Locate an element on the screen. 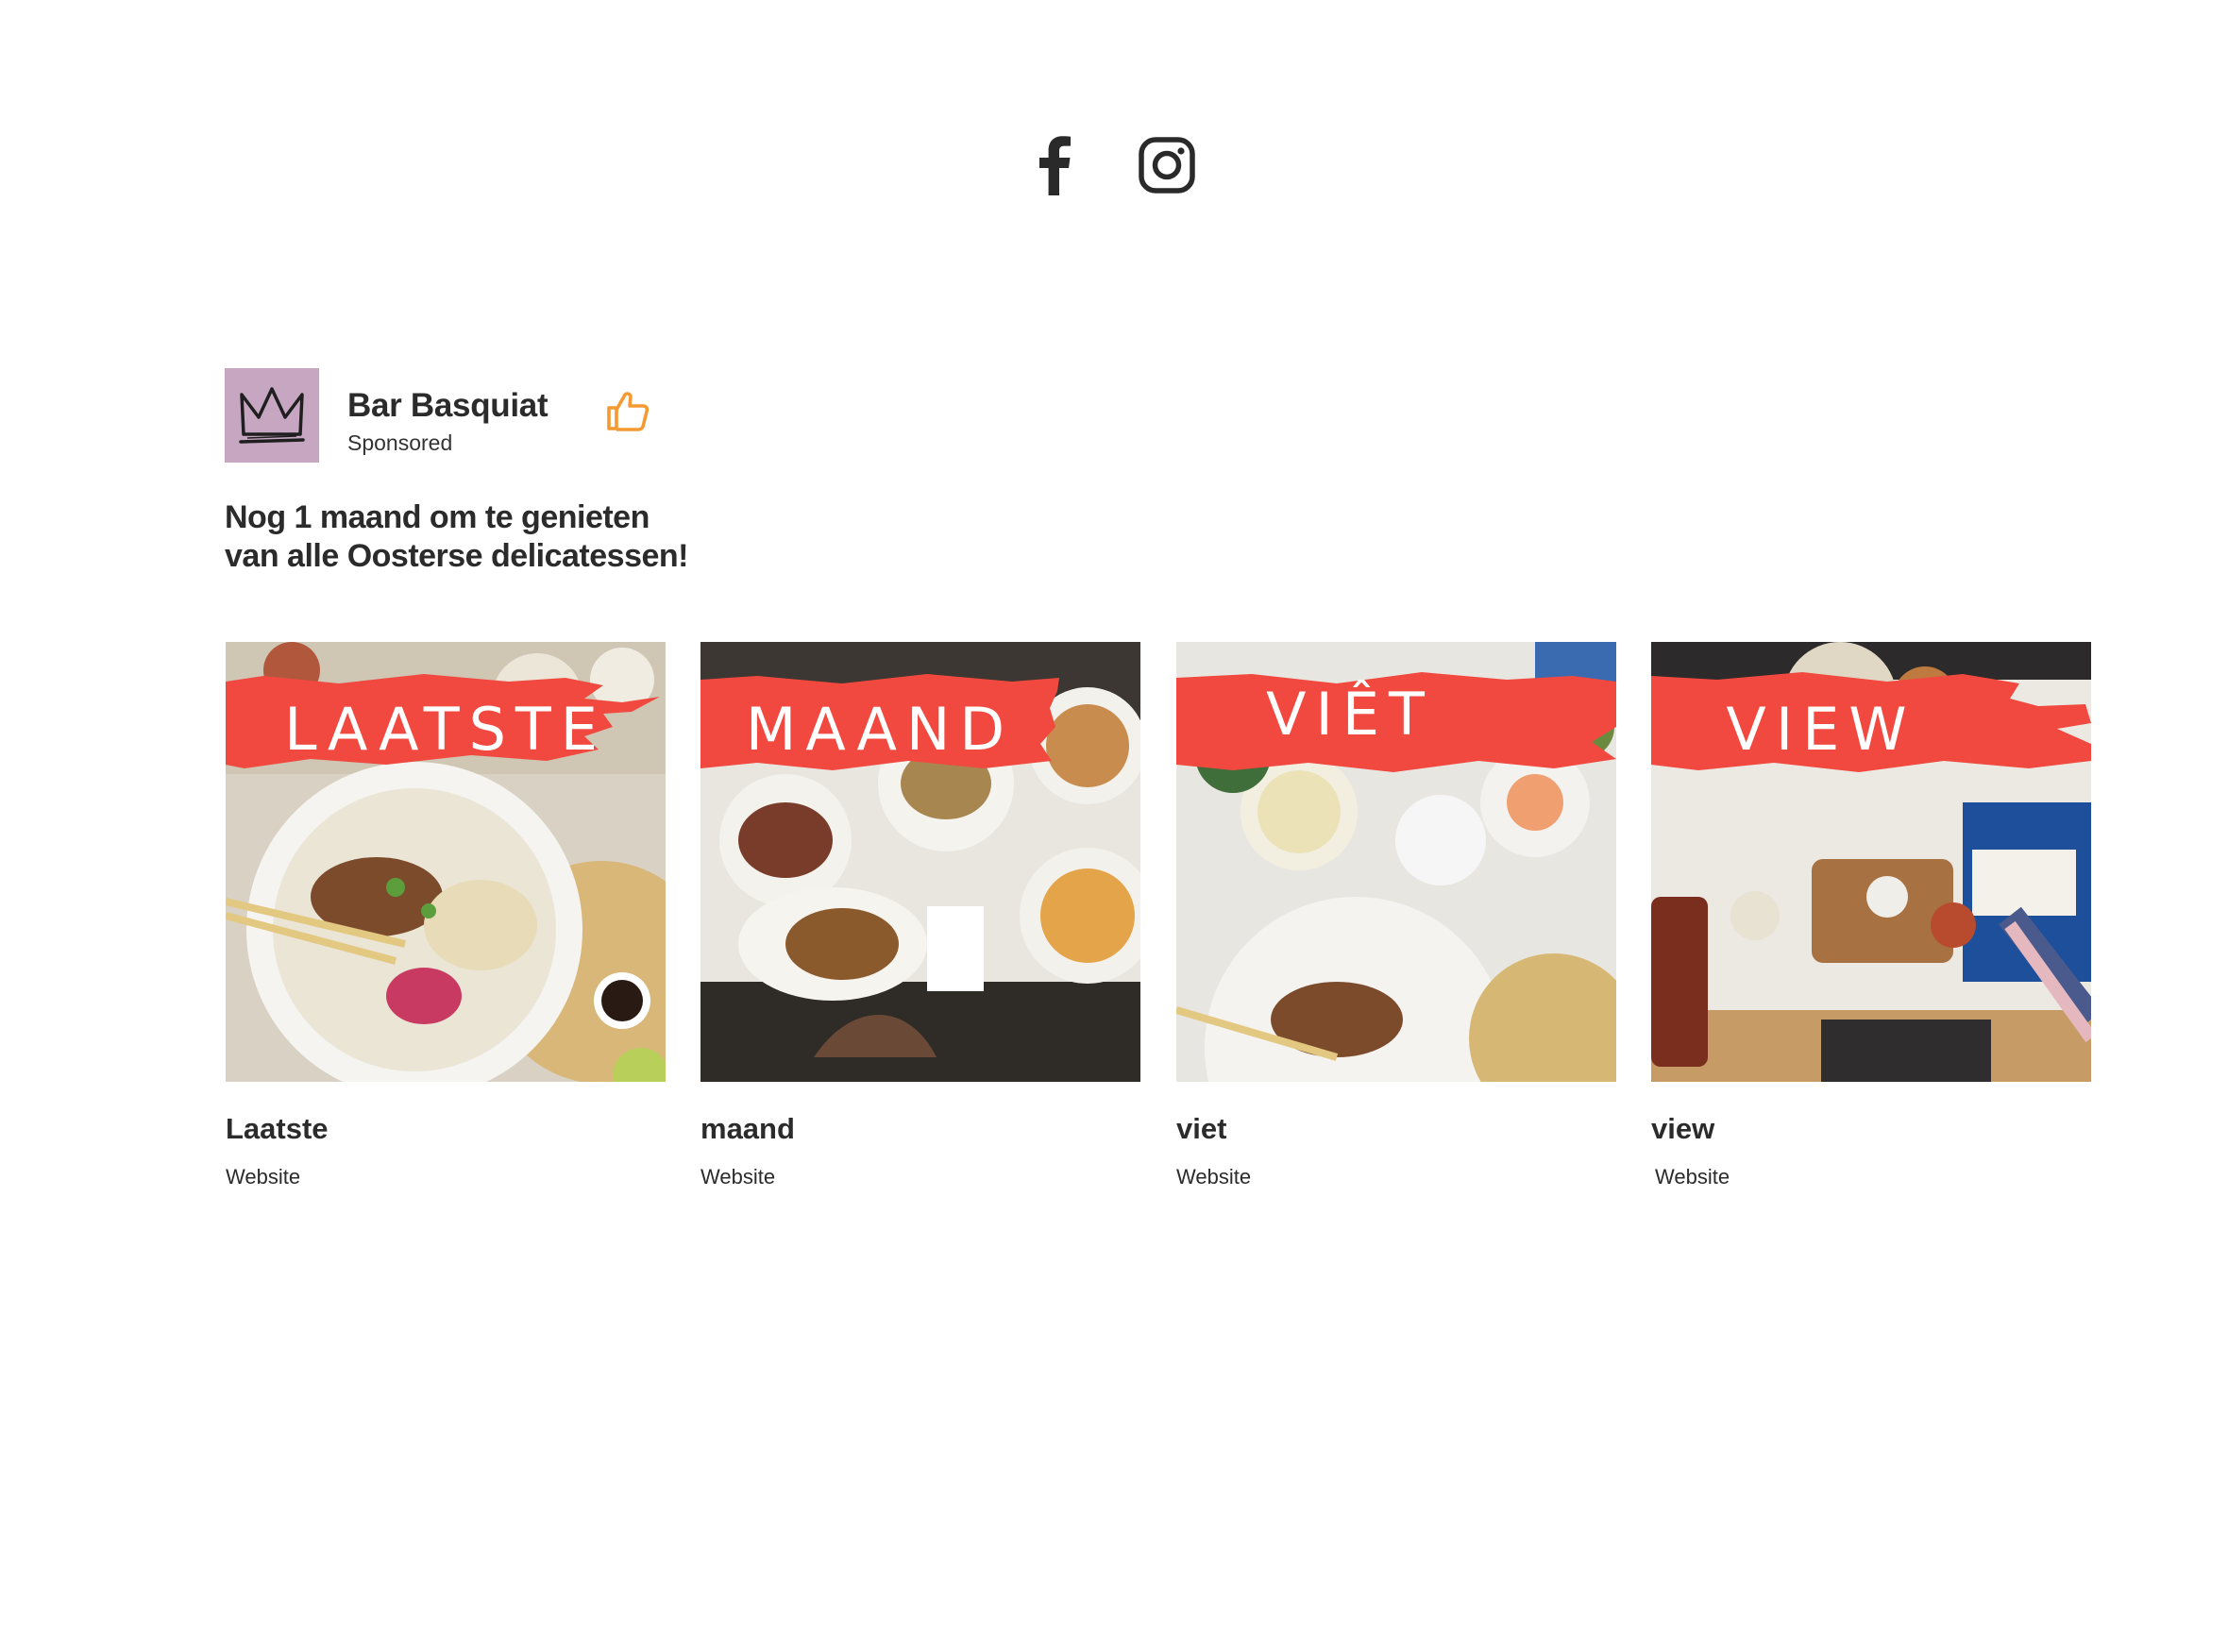 This screenshot has height=1652, width=2228. card-overlay-text: VIEW is located at coordinates (1821, 729).